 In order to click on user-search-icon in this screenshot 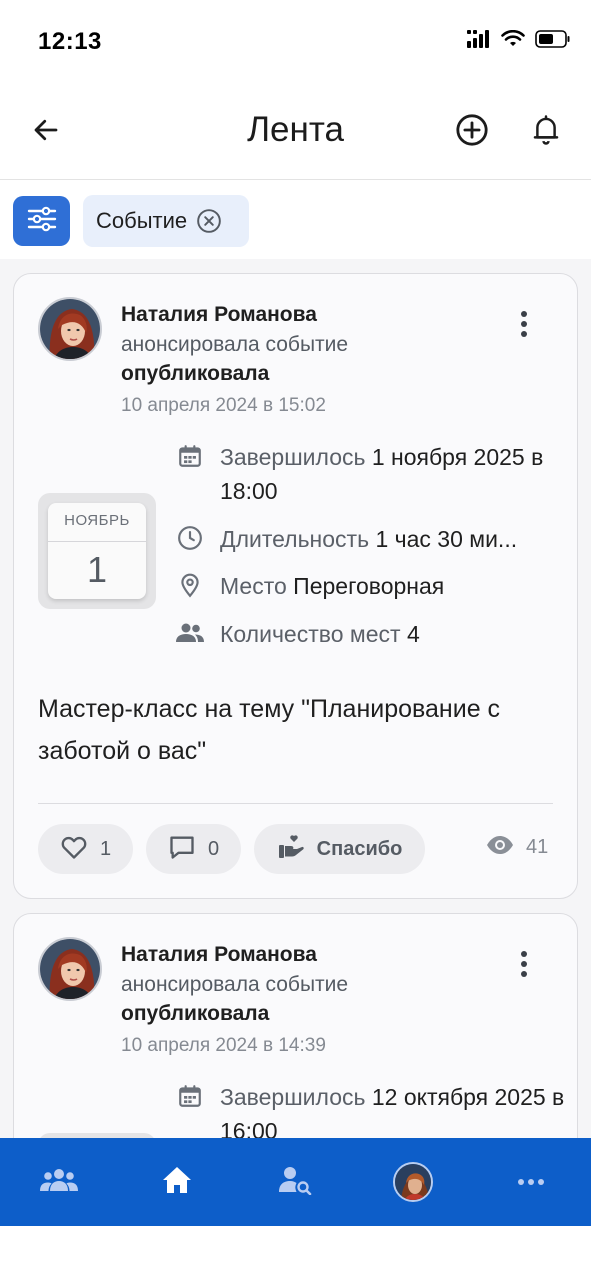, I will do `click(295, 1182)`.